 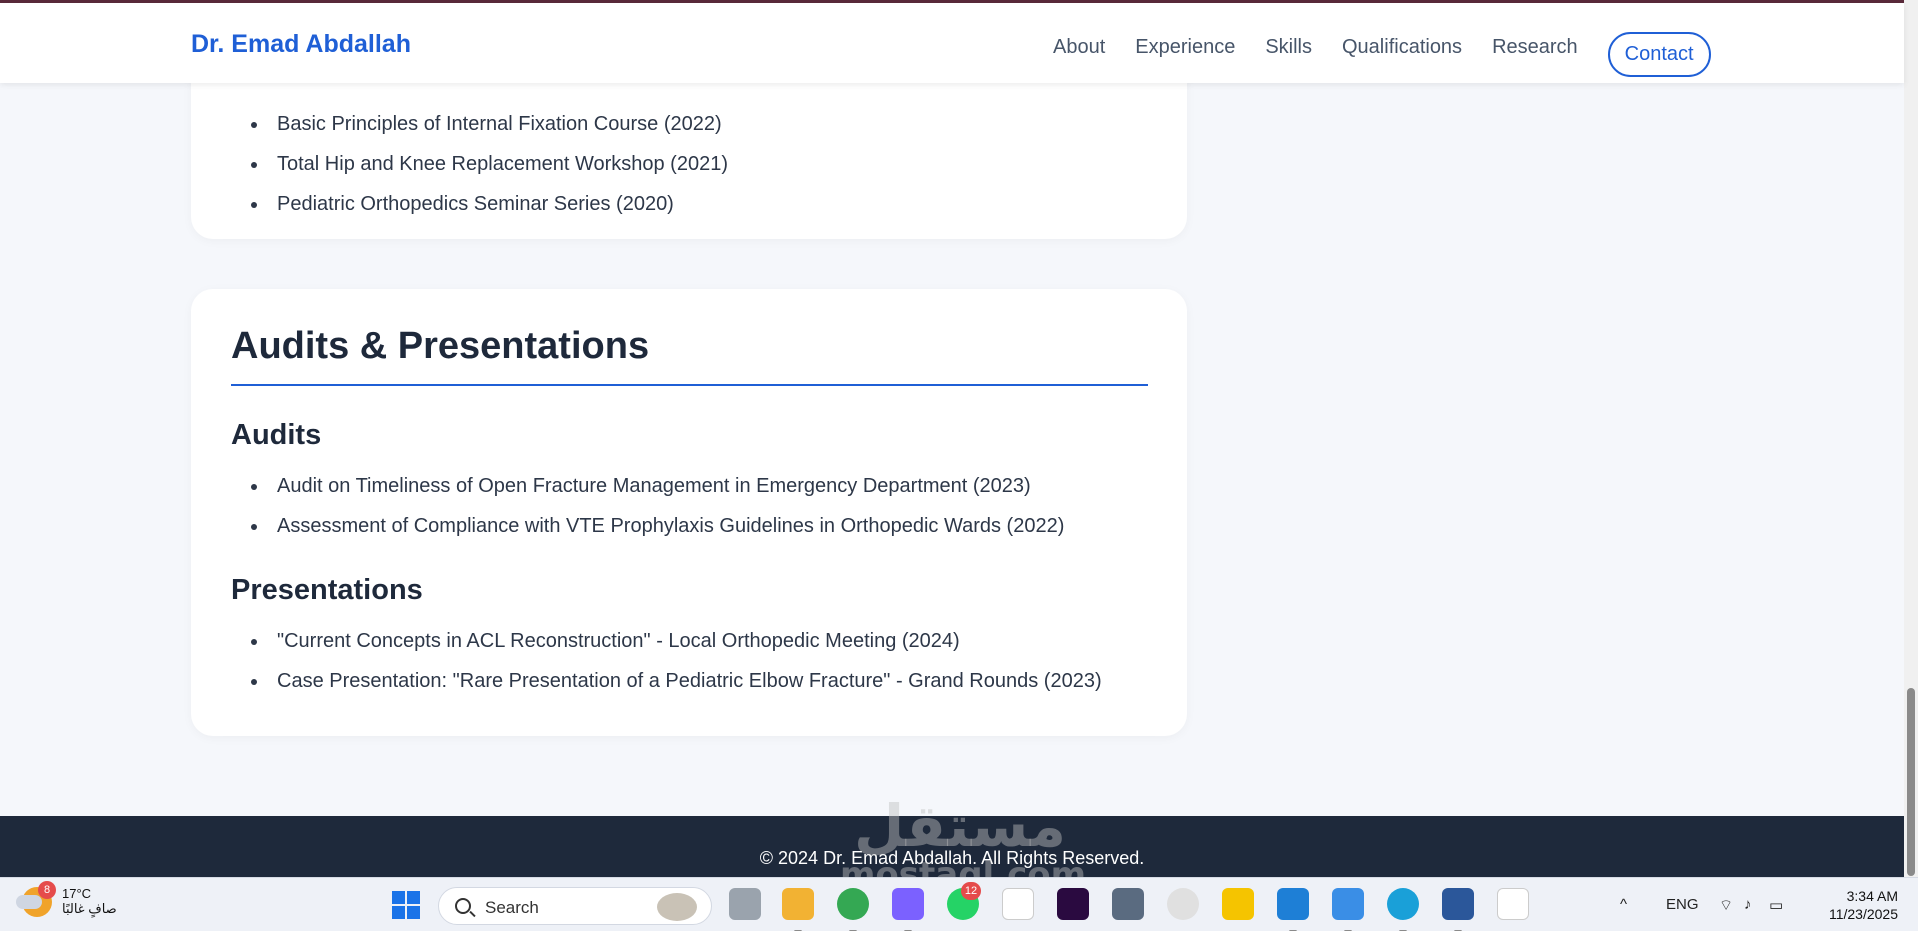 What do you see at coordinates (1293, 909) in the screenshot?
I see `vscode-icon` at bounding box center [1293, 909].